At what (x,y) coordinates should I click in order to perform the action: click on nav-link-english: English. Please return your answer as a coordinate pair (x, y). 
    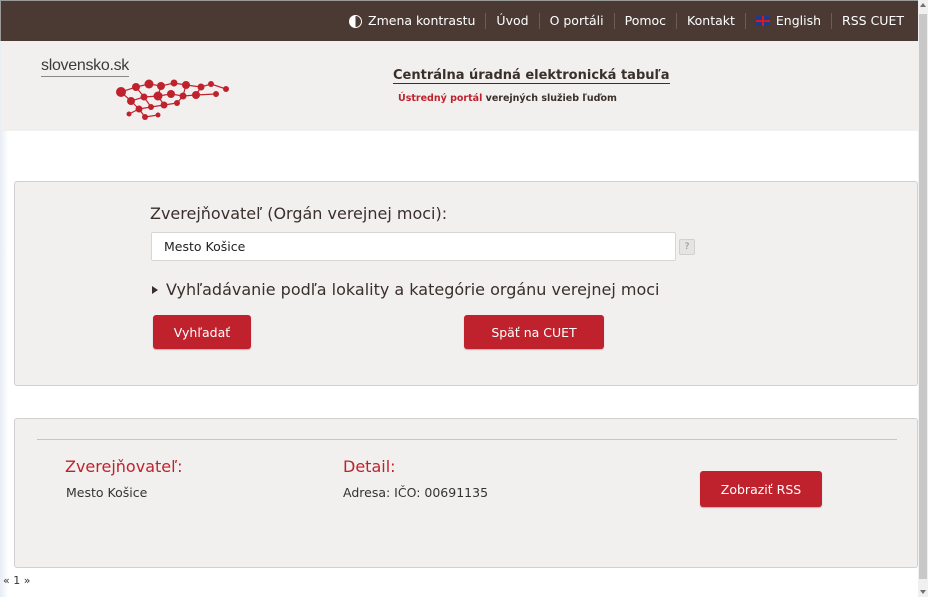
    Looking at the image, I should click on (787, 21).